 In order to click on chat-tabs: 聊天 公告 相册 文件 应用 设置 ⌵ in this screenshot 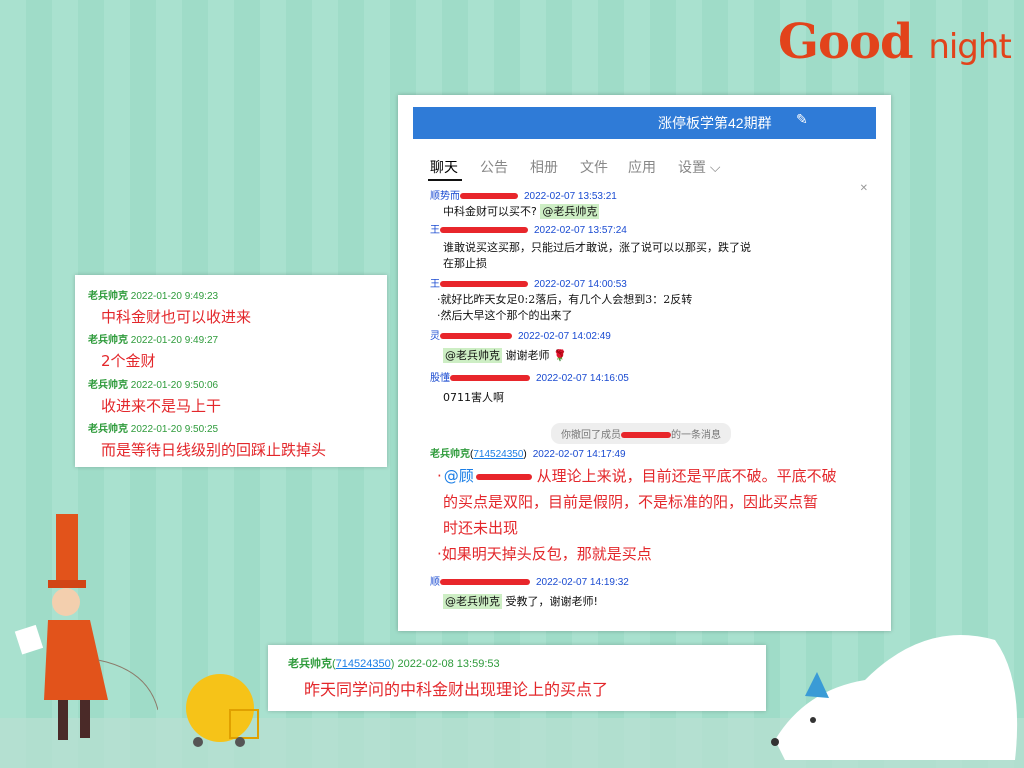, I will do `click(644, 167)`.